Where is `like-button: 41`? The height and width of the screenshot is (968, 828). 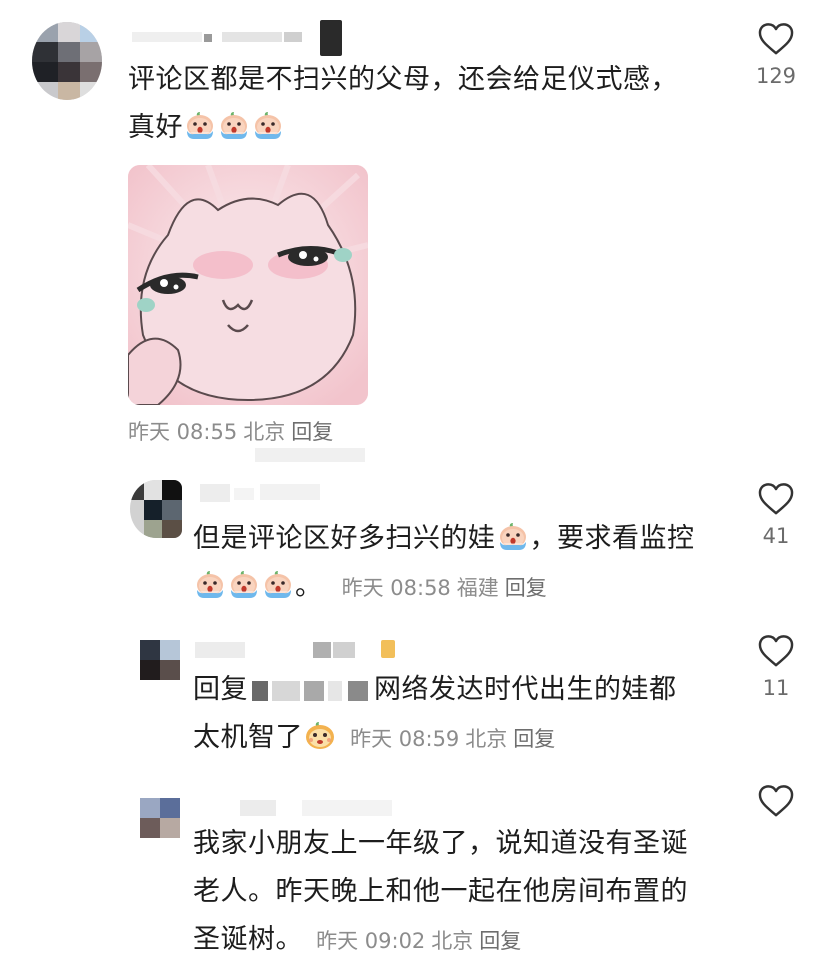 like-button: 41 is located at coordinates (776, 515).